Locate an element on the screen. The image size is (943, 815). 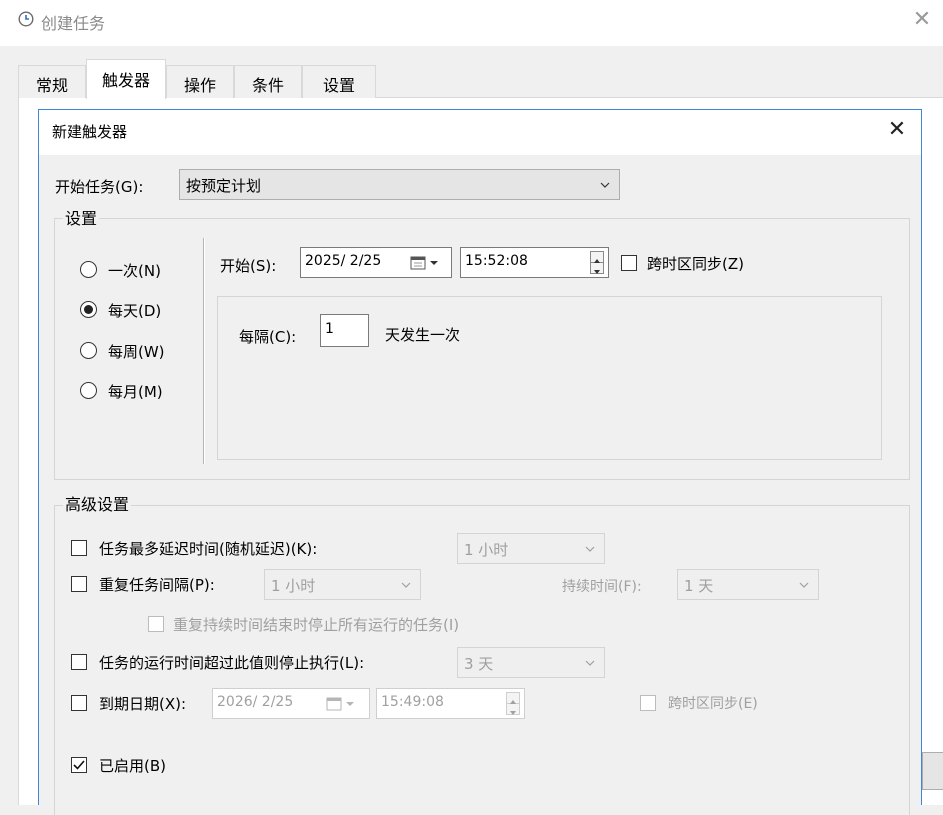
checkmark-icon is located at coordinates (79, 765).